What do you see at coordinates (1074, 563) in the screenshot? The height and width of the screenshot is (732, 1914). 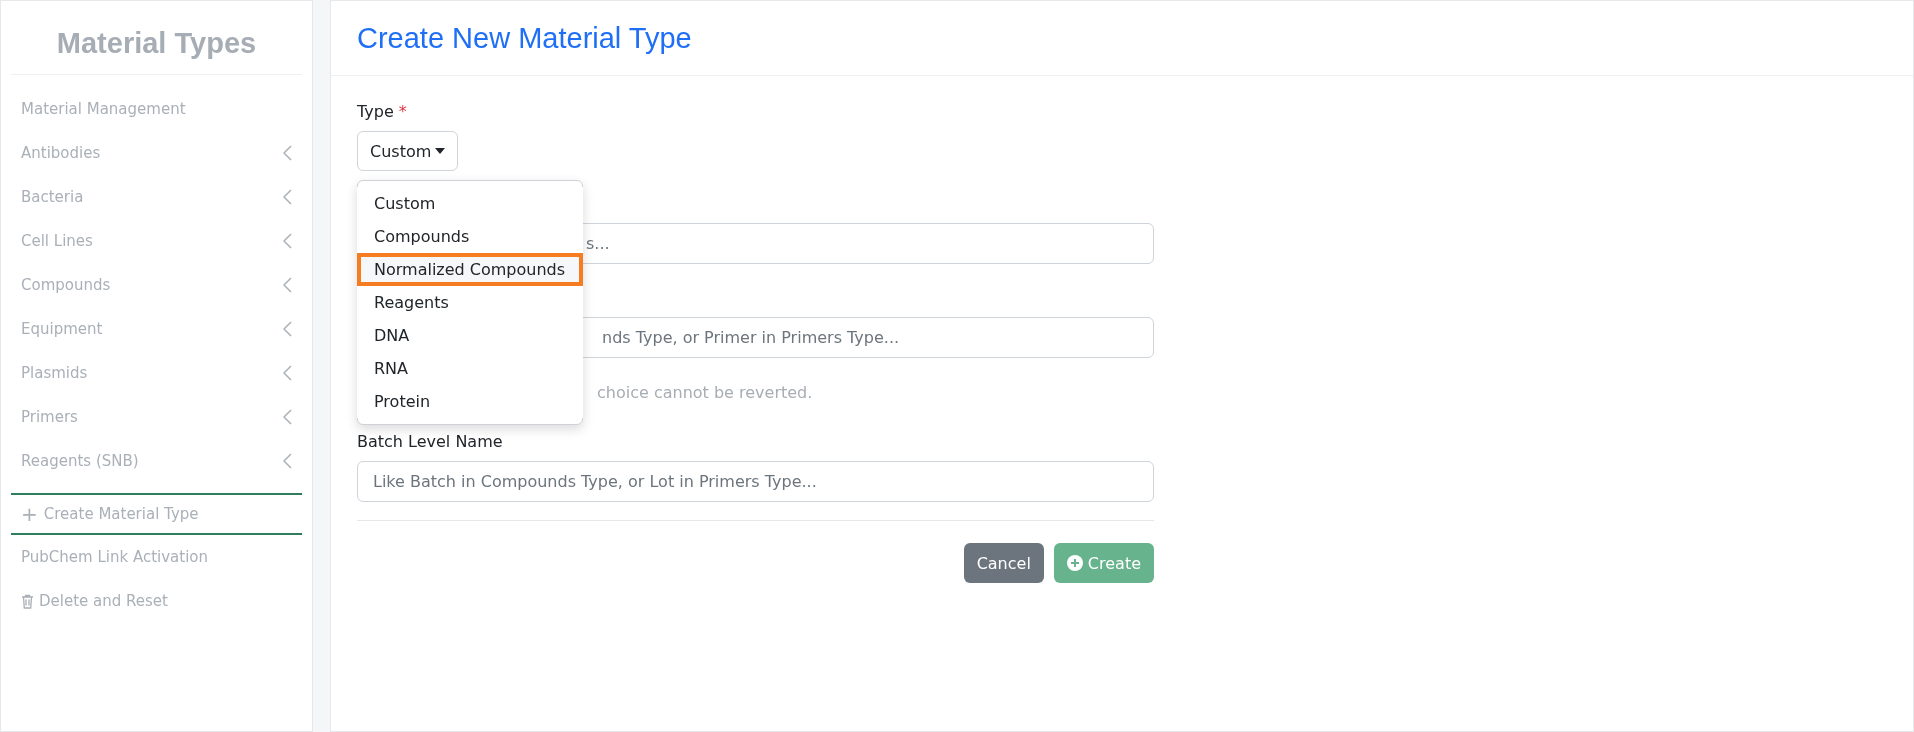 I see `plus-circle-icon` at bounding box center [1074, 563].